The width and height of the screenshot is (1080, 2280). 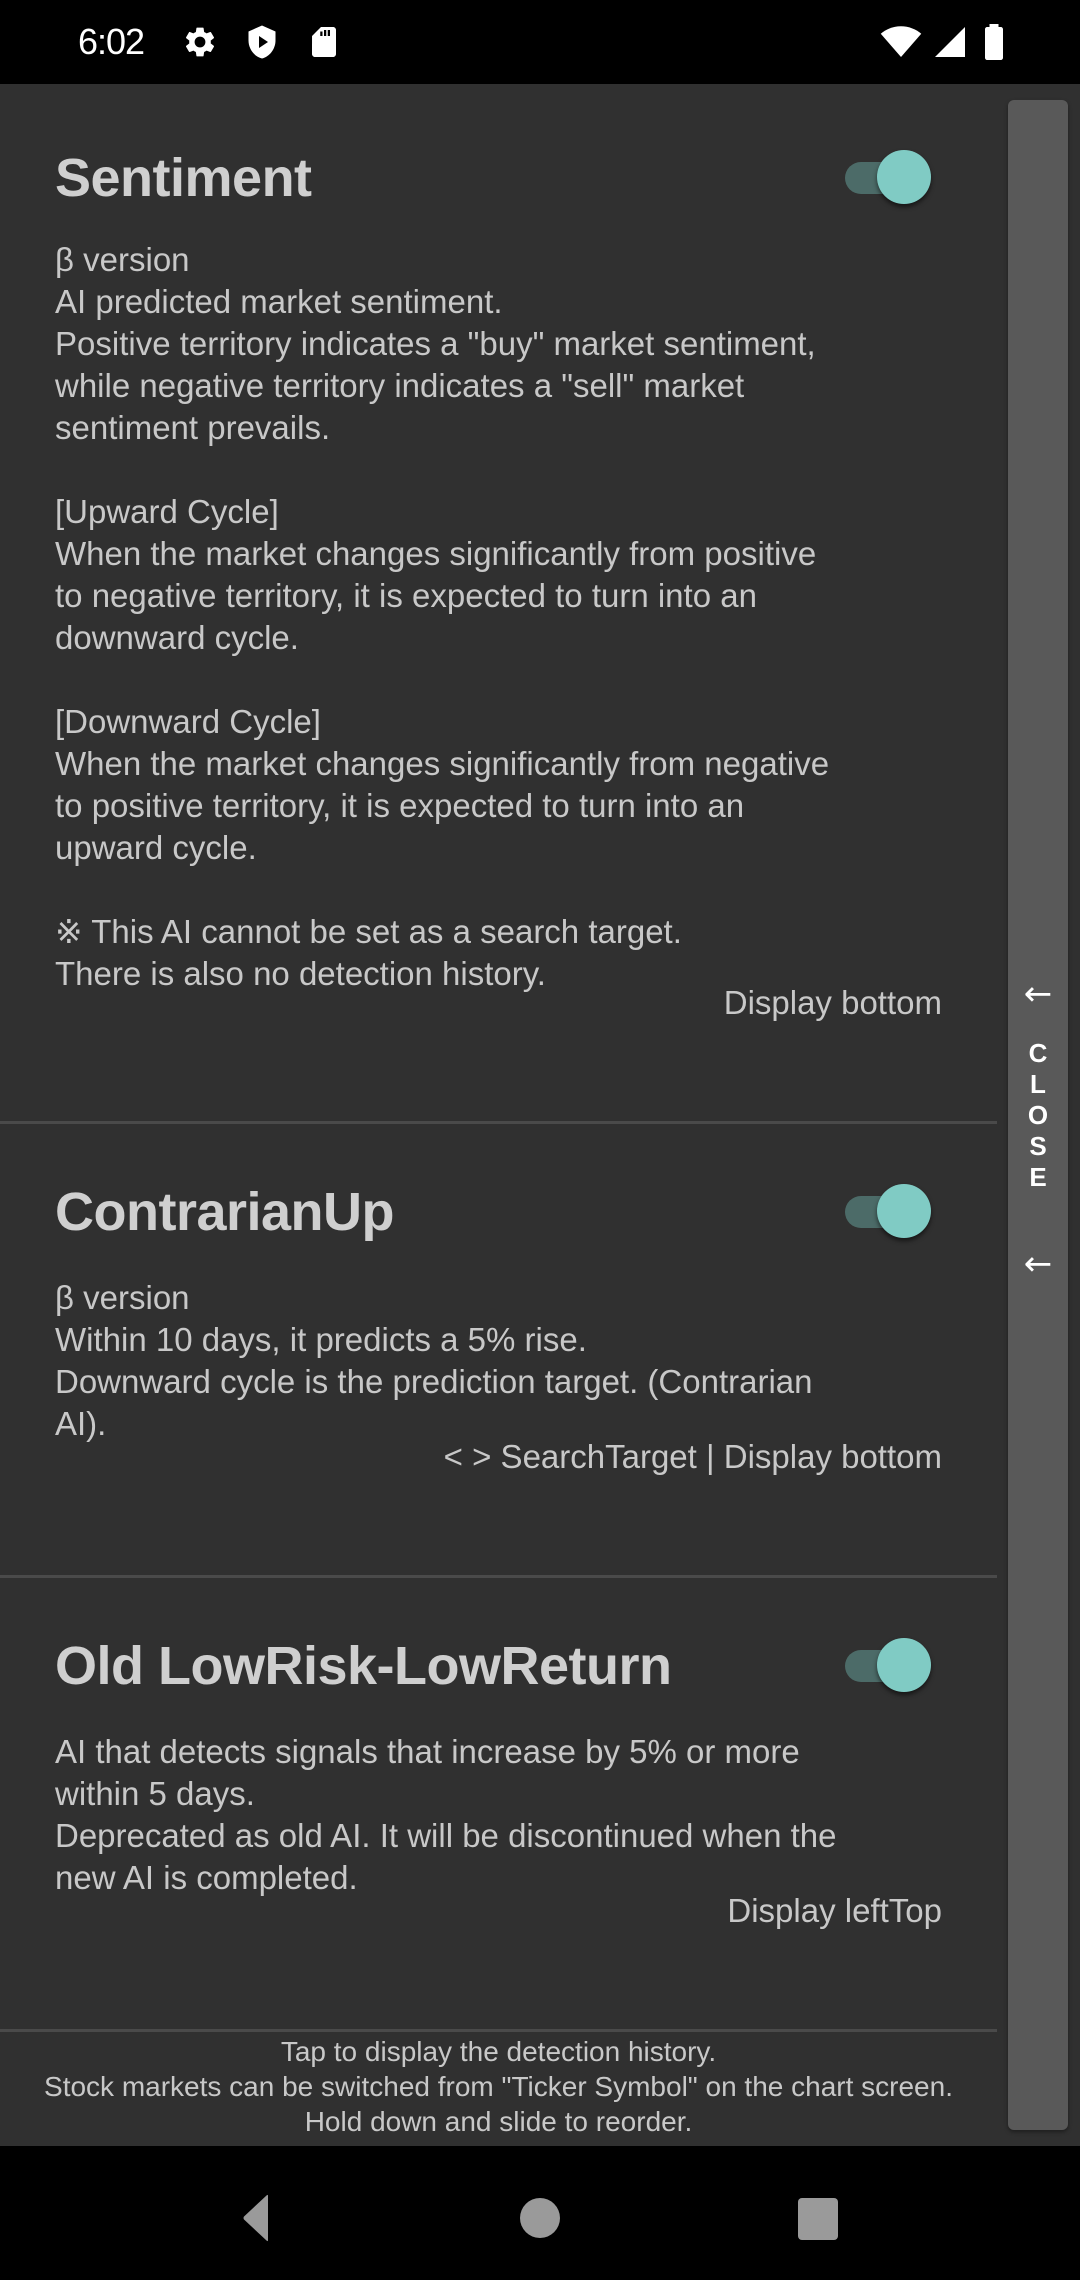 What do you see at coordinates (950, 42) in the screenshot?
I see `cell-signal-icon` at bounding box center [950, 42].